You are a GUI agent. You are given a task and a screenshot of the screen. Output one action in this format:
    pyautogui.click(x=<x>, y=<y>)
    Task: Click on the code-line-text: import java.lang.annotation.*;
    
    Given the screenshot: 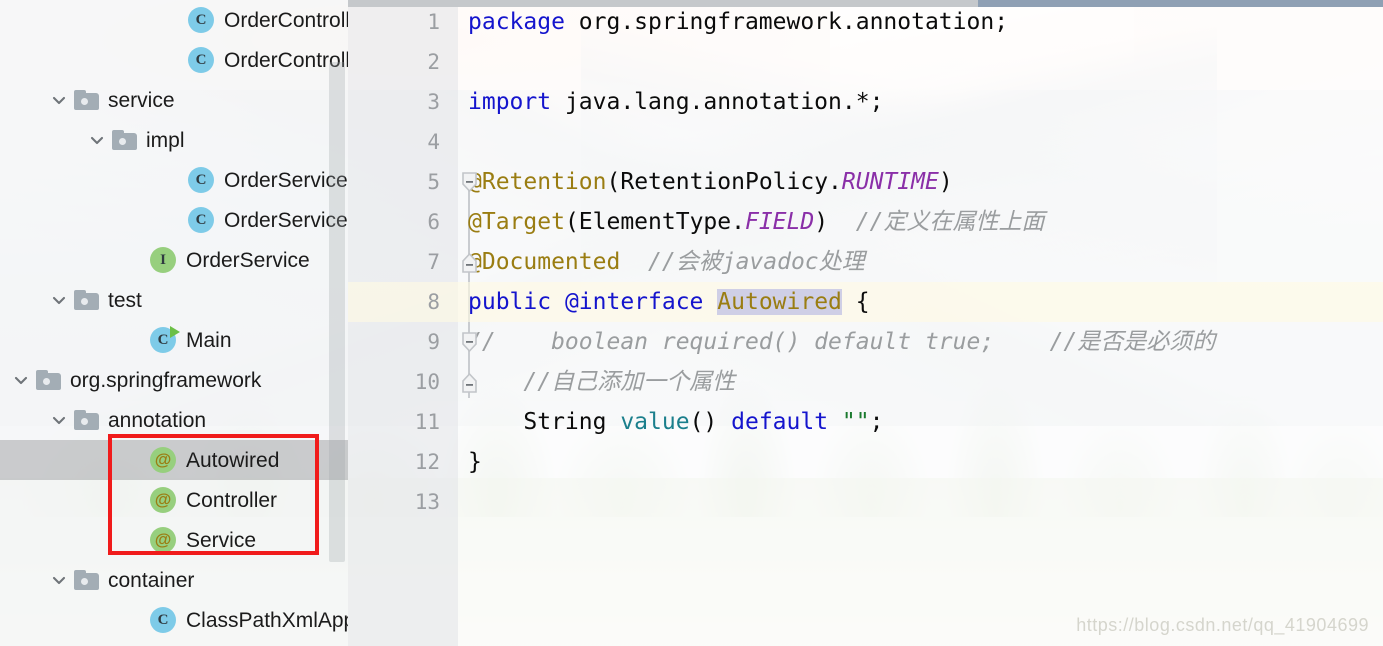 What is the action you would take?
    pyautogui.click(x=675, y=102)
    